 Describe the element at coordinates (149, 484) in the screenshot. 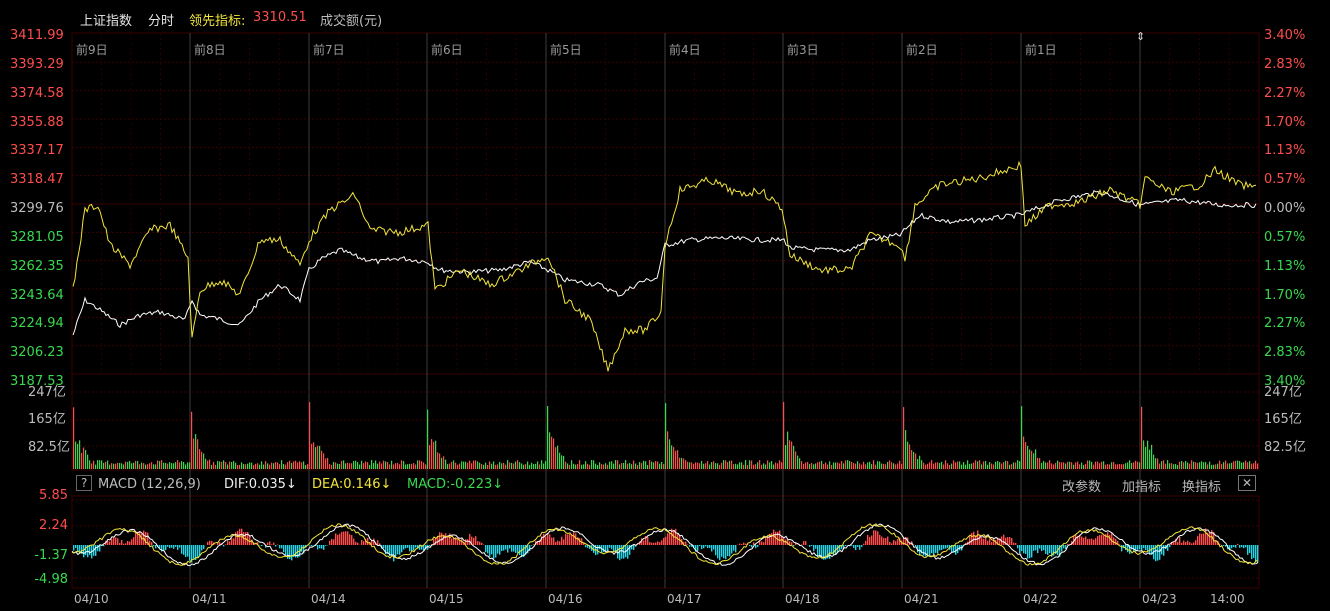

I see `macd-name: MACD (12,26,9)` at that location.